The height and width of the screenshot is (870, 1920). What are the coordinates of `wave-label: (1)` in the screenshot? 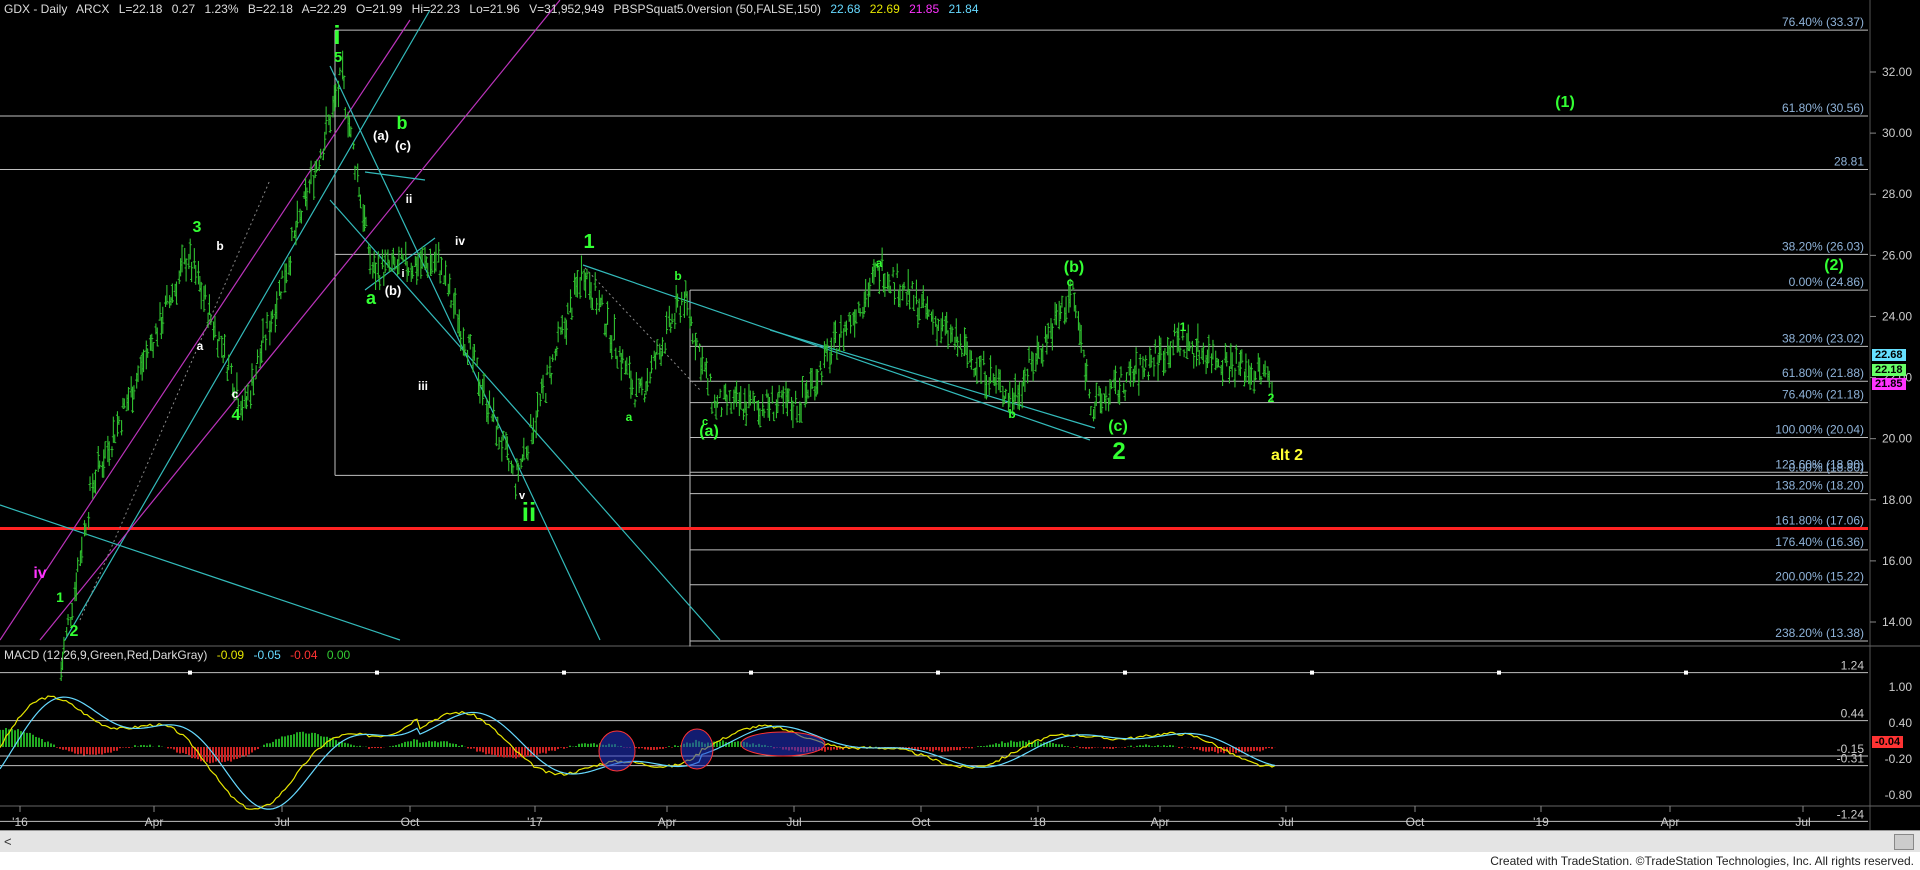 It's located at (1565, 102).